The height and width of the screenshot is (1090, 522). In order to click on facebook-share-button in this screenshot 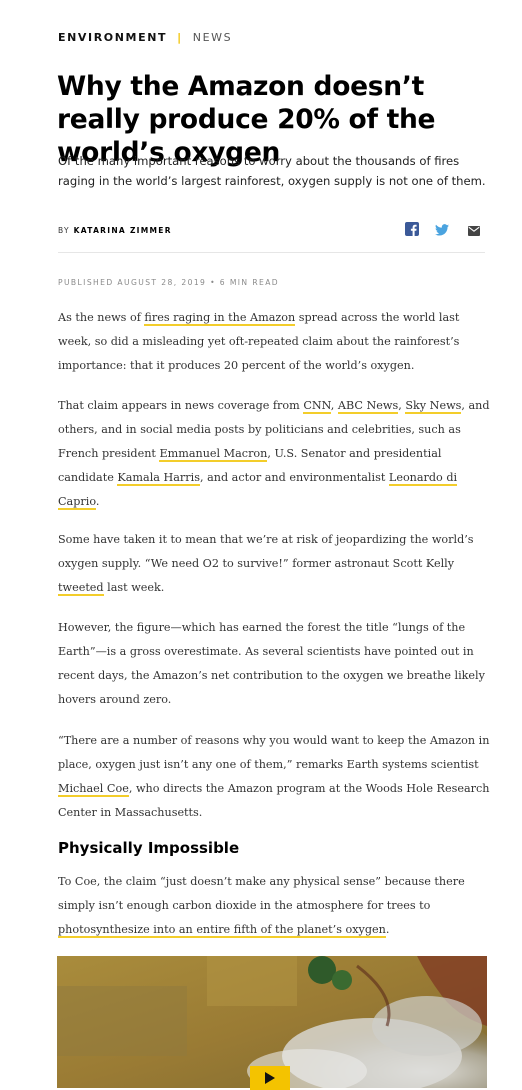, I will do `click(412, 230)`.